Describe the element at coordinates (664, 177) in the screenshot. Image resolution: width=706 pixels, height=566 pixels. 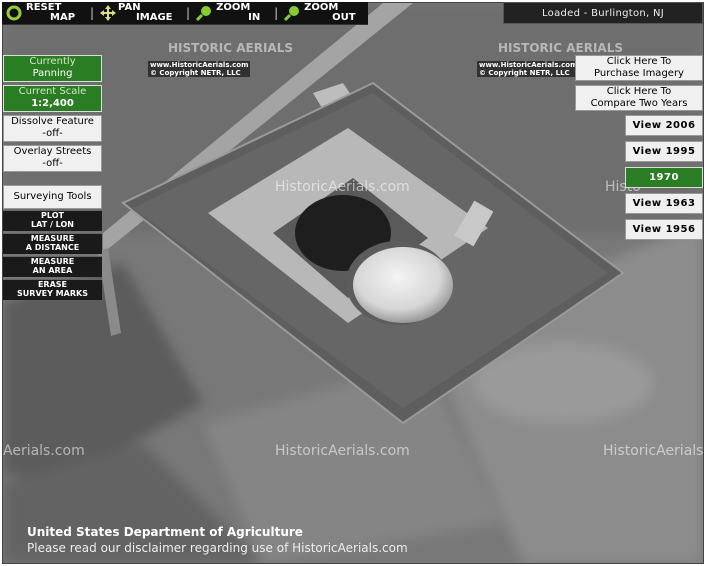
I see `year-1970-button: 1970` at that location.